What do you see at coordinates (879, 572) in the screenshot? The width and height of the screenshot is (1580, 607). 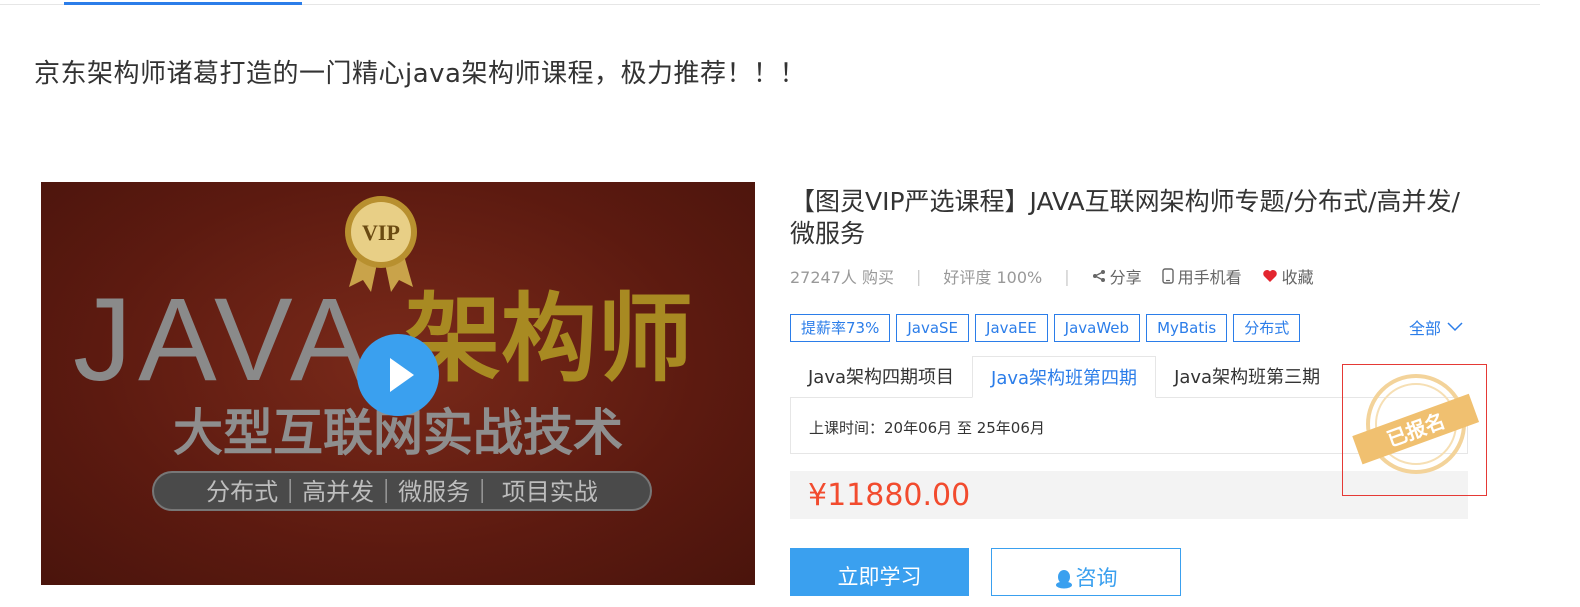 I see `learn-now-button: 立即学习` at bounding box center [879, 572].